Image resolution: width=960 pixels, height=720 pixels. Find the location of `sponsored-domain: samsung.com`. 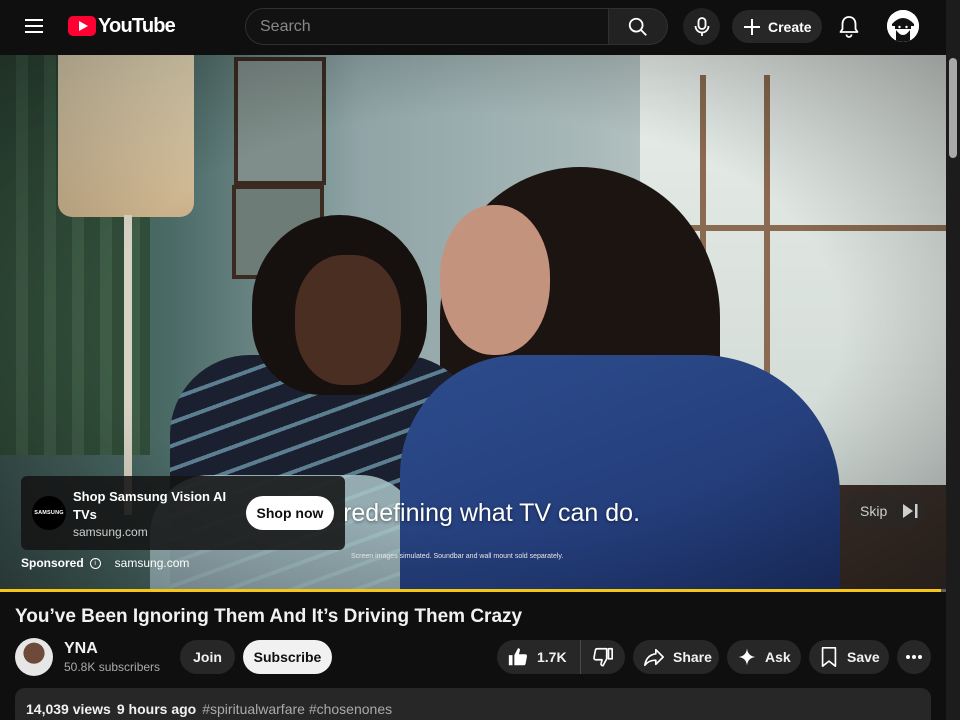

sponsored-domain: samsung.com is located at coordinates (152, 563).